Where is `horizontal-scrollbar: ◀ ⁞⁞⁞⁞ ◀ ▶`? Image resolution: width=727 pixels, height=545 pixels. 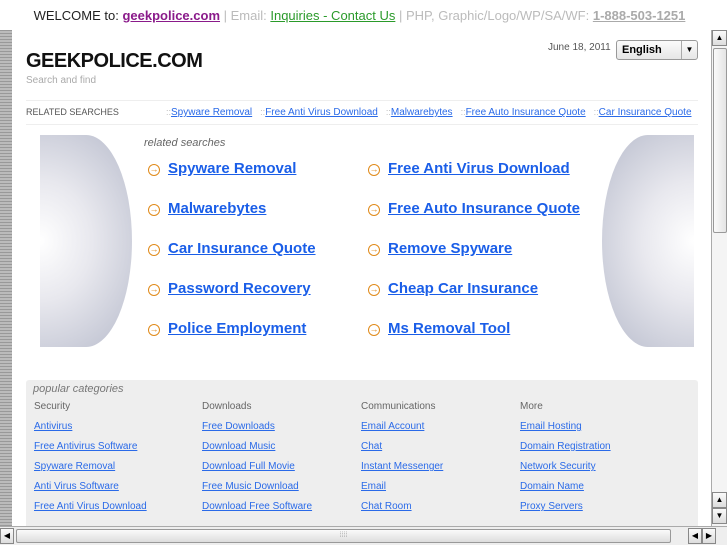 horizontal-scrollbar: ◀ ⁞⁞⁞⁞ ◀ ▶ is located at coordinates (363, 535).